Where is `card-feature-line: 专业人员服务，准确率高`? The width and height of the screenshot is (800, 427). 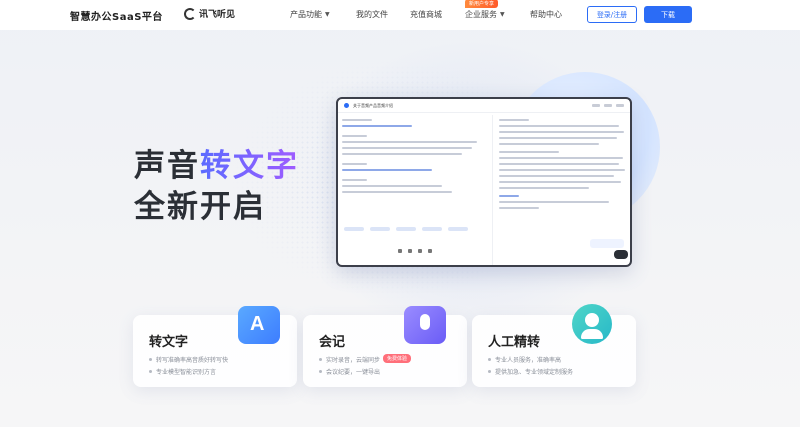
card-feature-line: 专业人员服务，准确率高 is located at coordinates (524, 359).